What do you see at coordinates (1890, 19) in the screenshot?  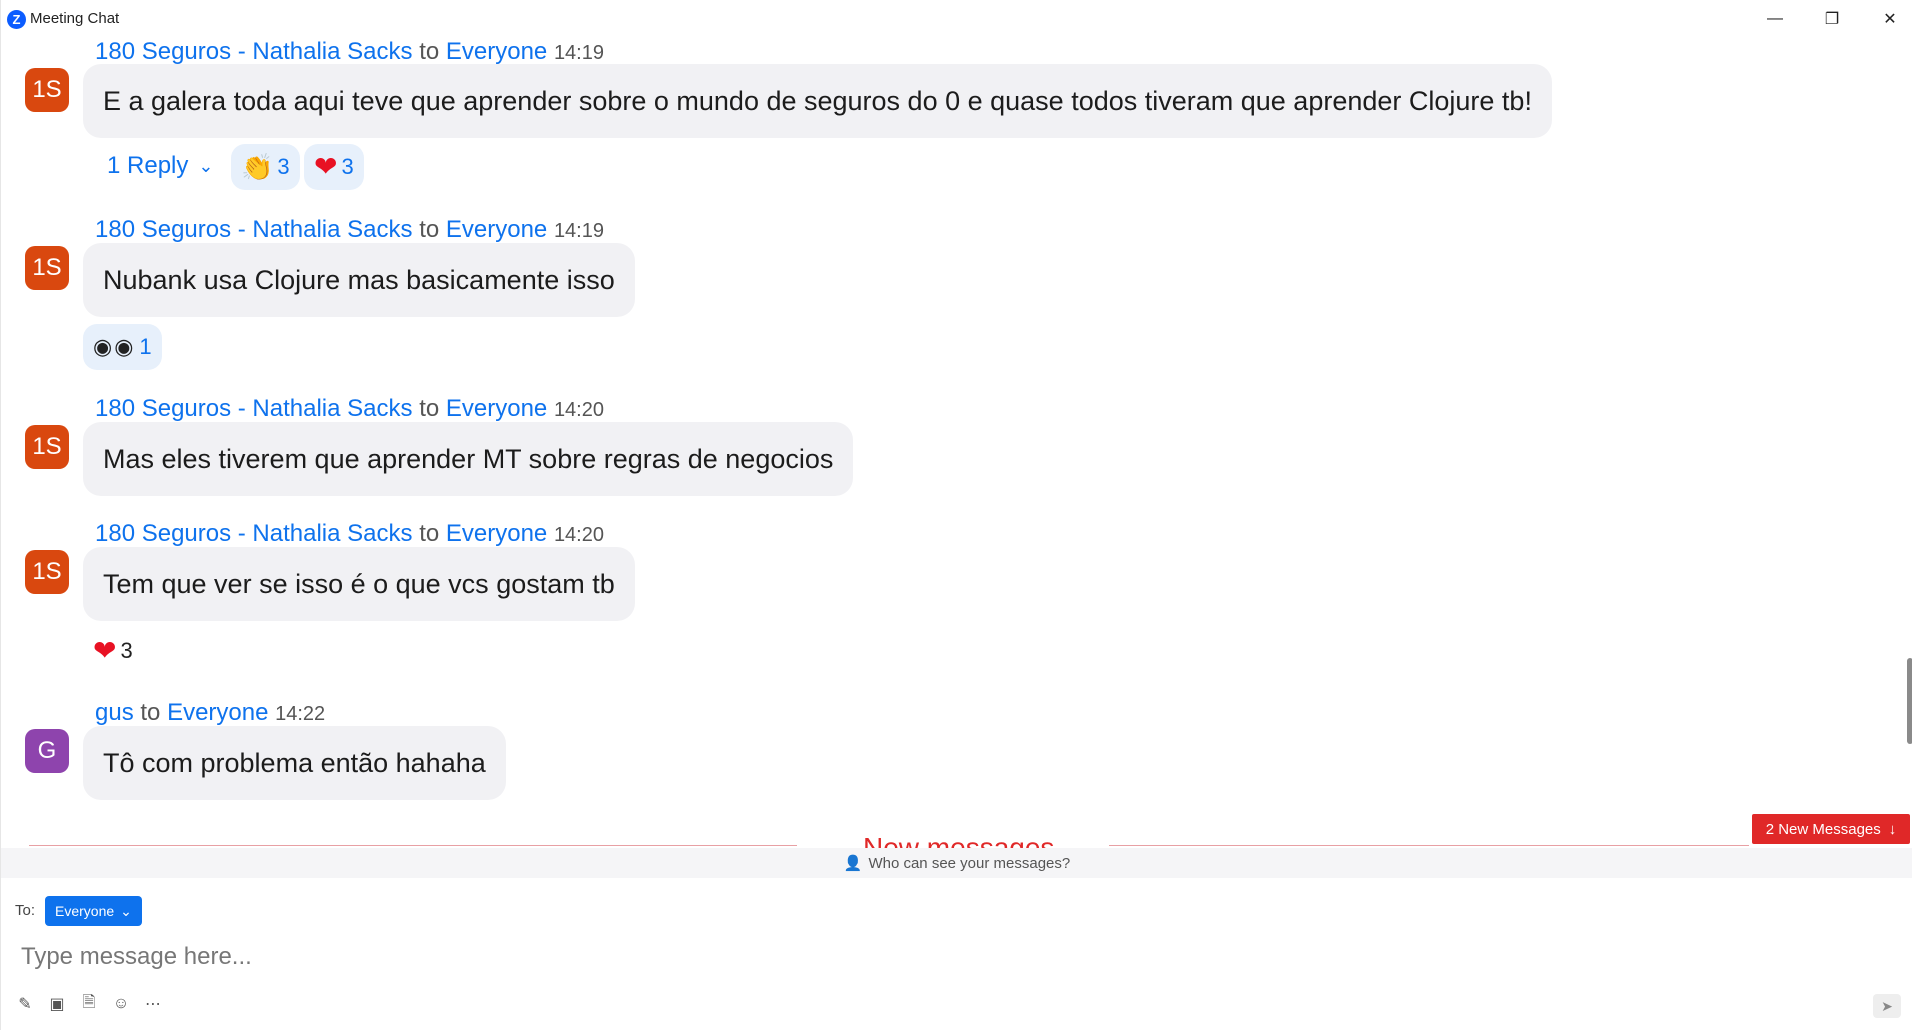 I see `close-icon: ✕` at bounding box center [1890, 19].